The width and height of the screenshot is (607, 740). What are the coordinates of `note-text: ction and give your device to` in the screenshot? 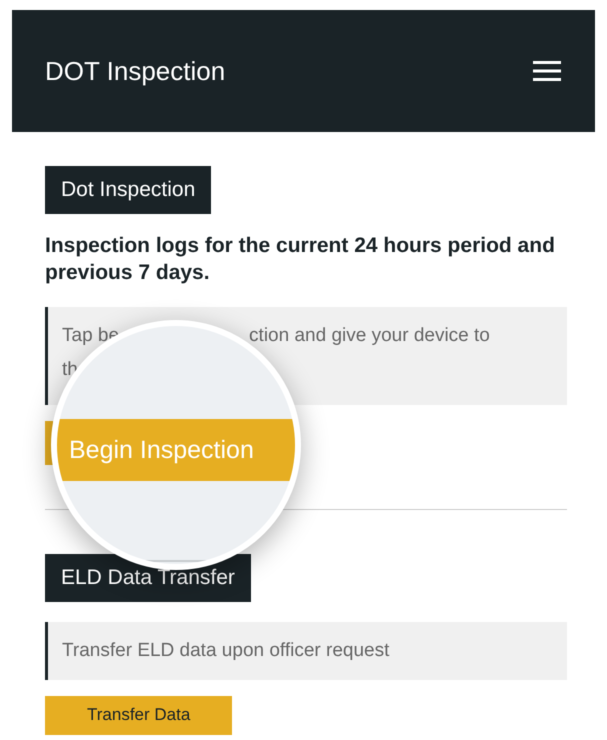 It's located at (369, 336).